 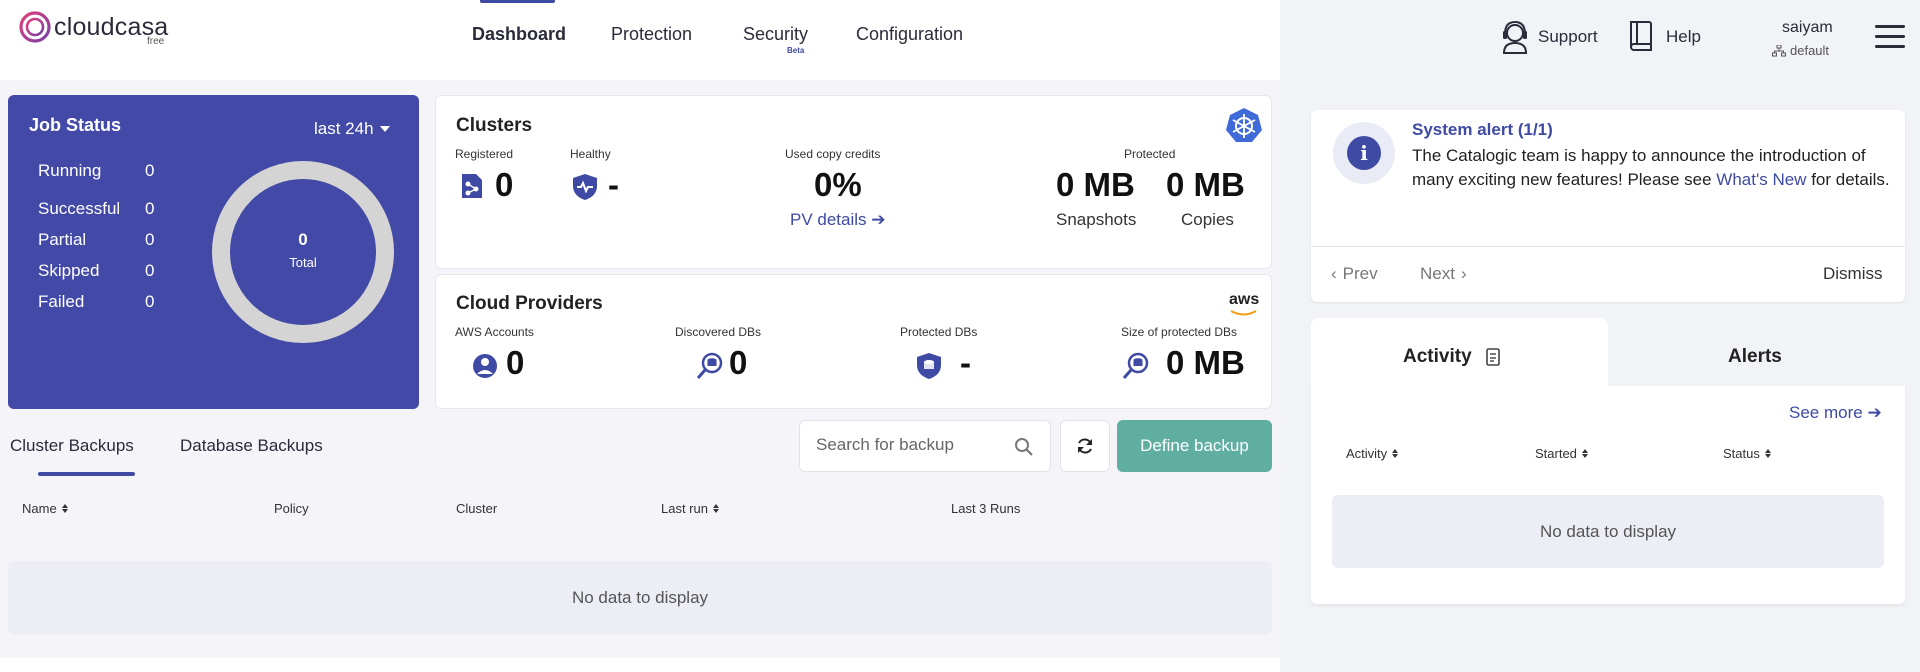 What do you see at coordinates (61, 301) in the screenshot?
I see `job-label-failed: Failed` at bounding box center [61, 301].